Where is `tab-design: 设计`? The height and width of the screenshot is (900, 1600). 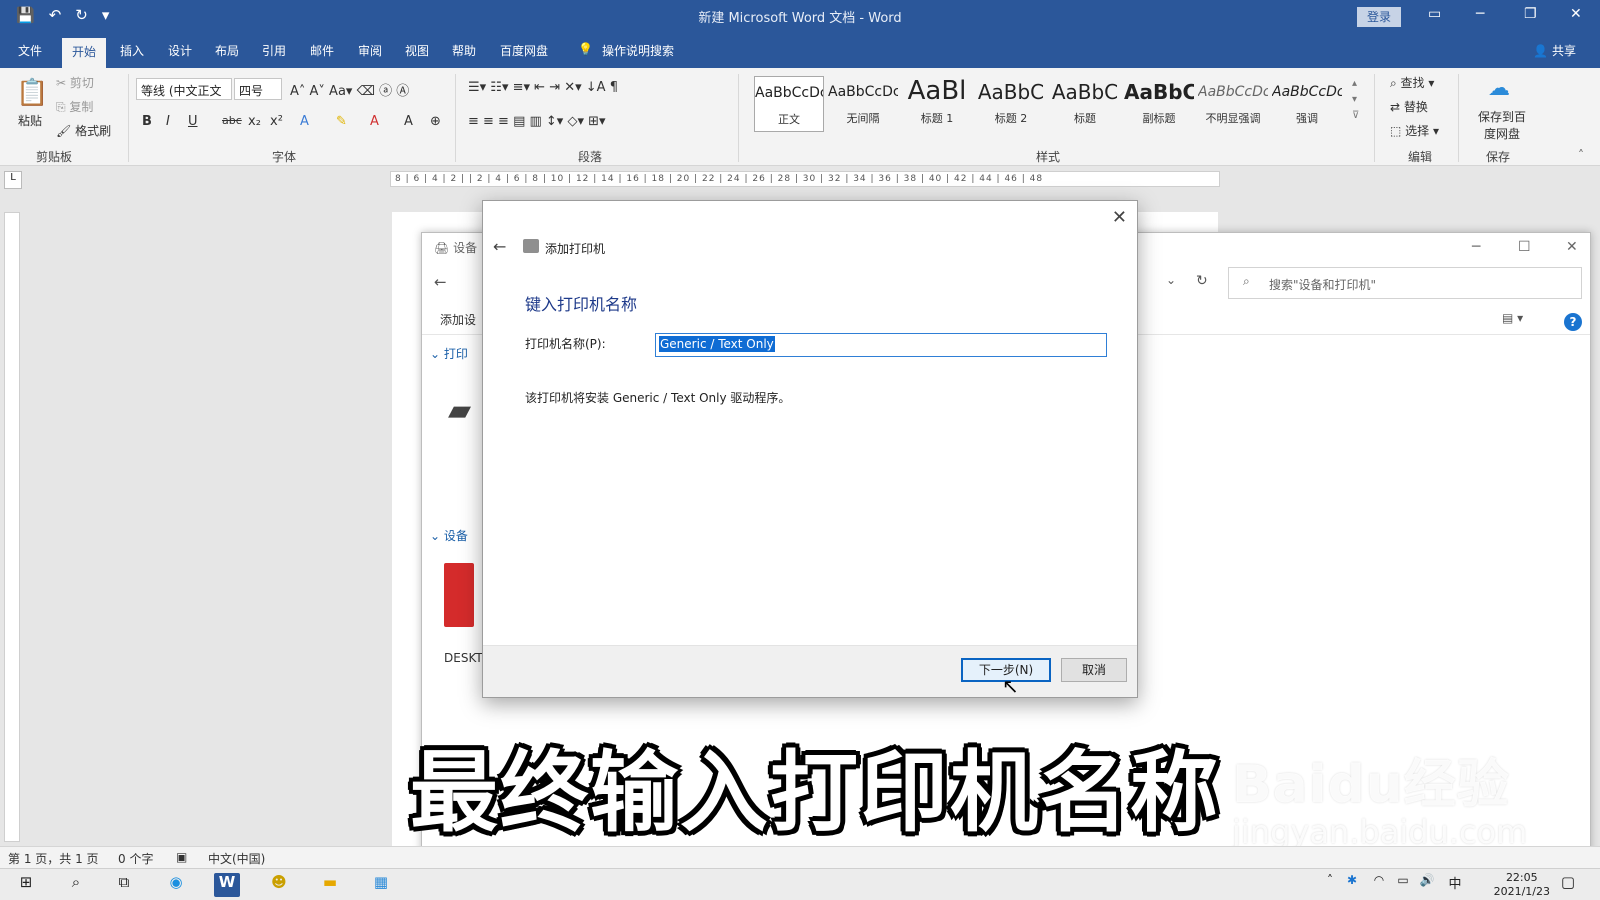
tab-design: 设计 is located at coordinates (180, 50).